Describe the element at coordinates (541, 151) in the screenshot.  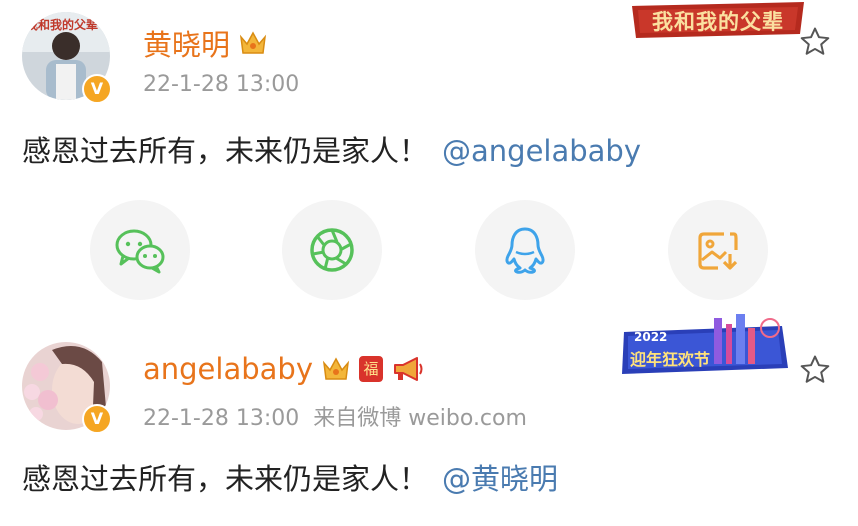
I see `mention-link: @angelababy` at that location.